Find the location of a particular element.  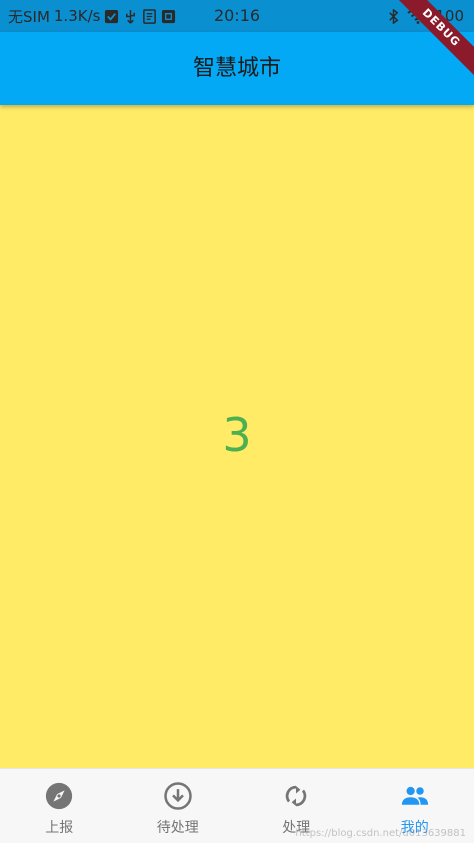

tab-index-number: 3 is located at coordinates (237, 435).